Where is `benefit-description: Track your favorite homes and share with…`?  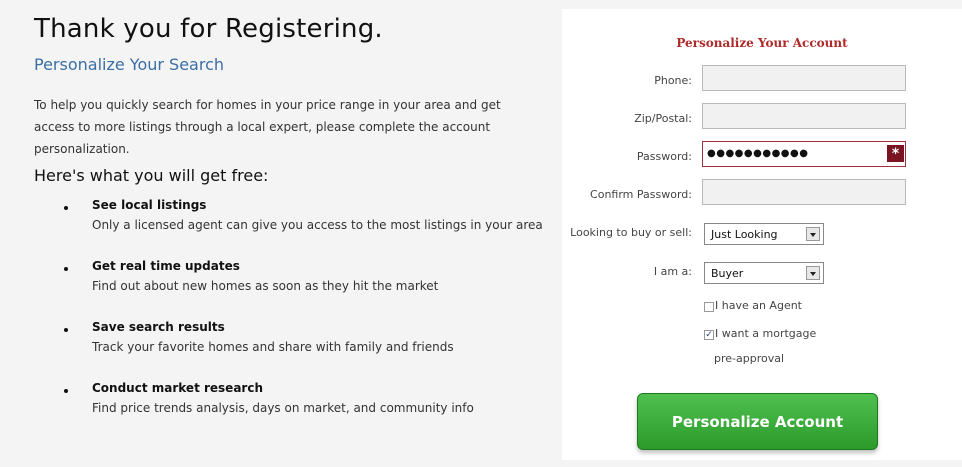 benefit-description: Track your favorite homes and share with… is located at coordinates (273, 347).